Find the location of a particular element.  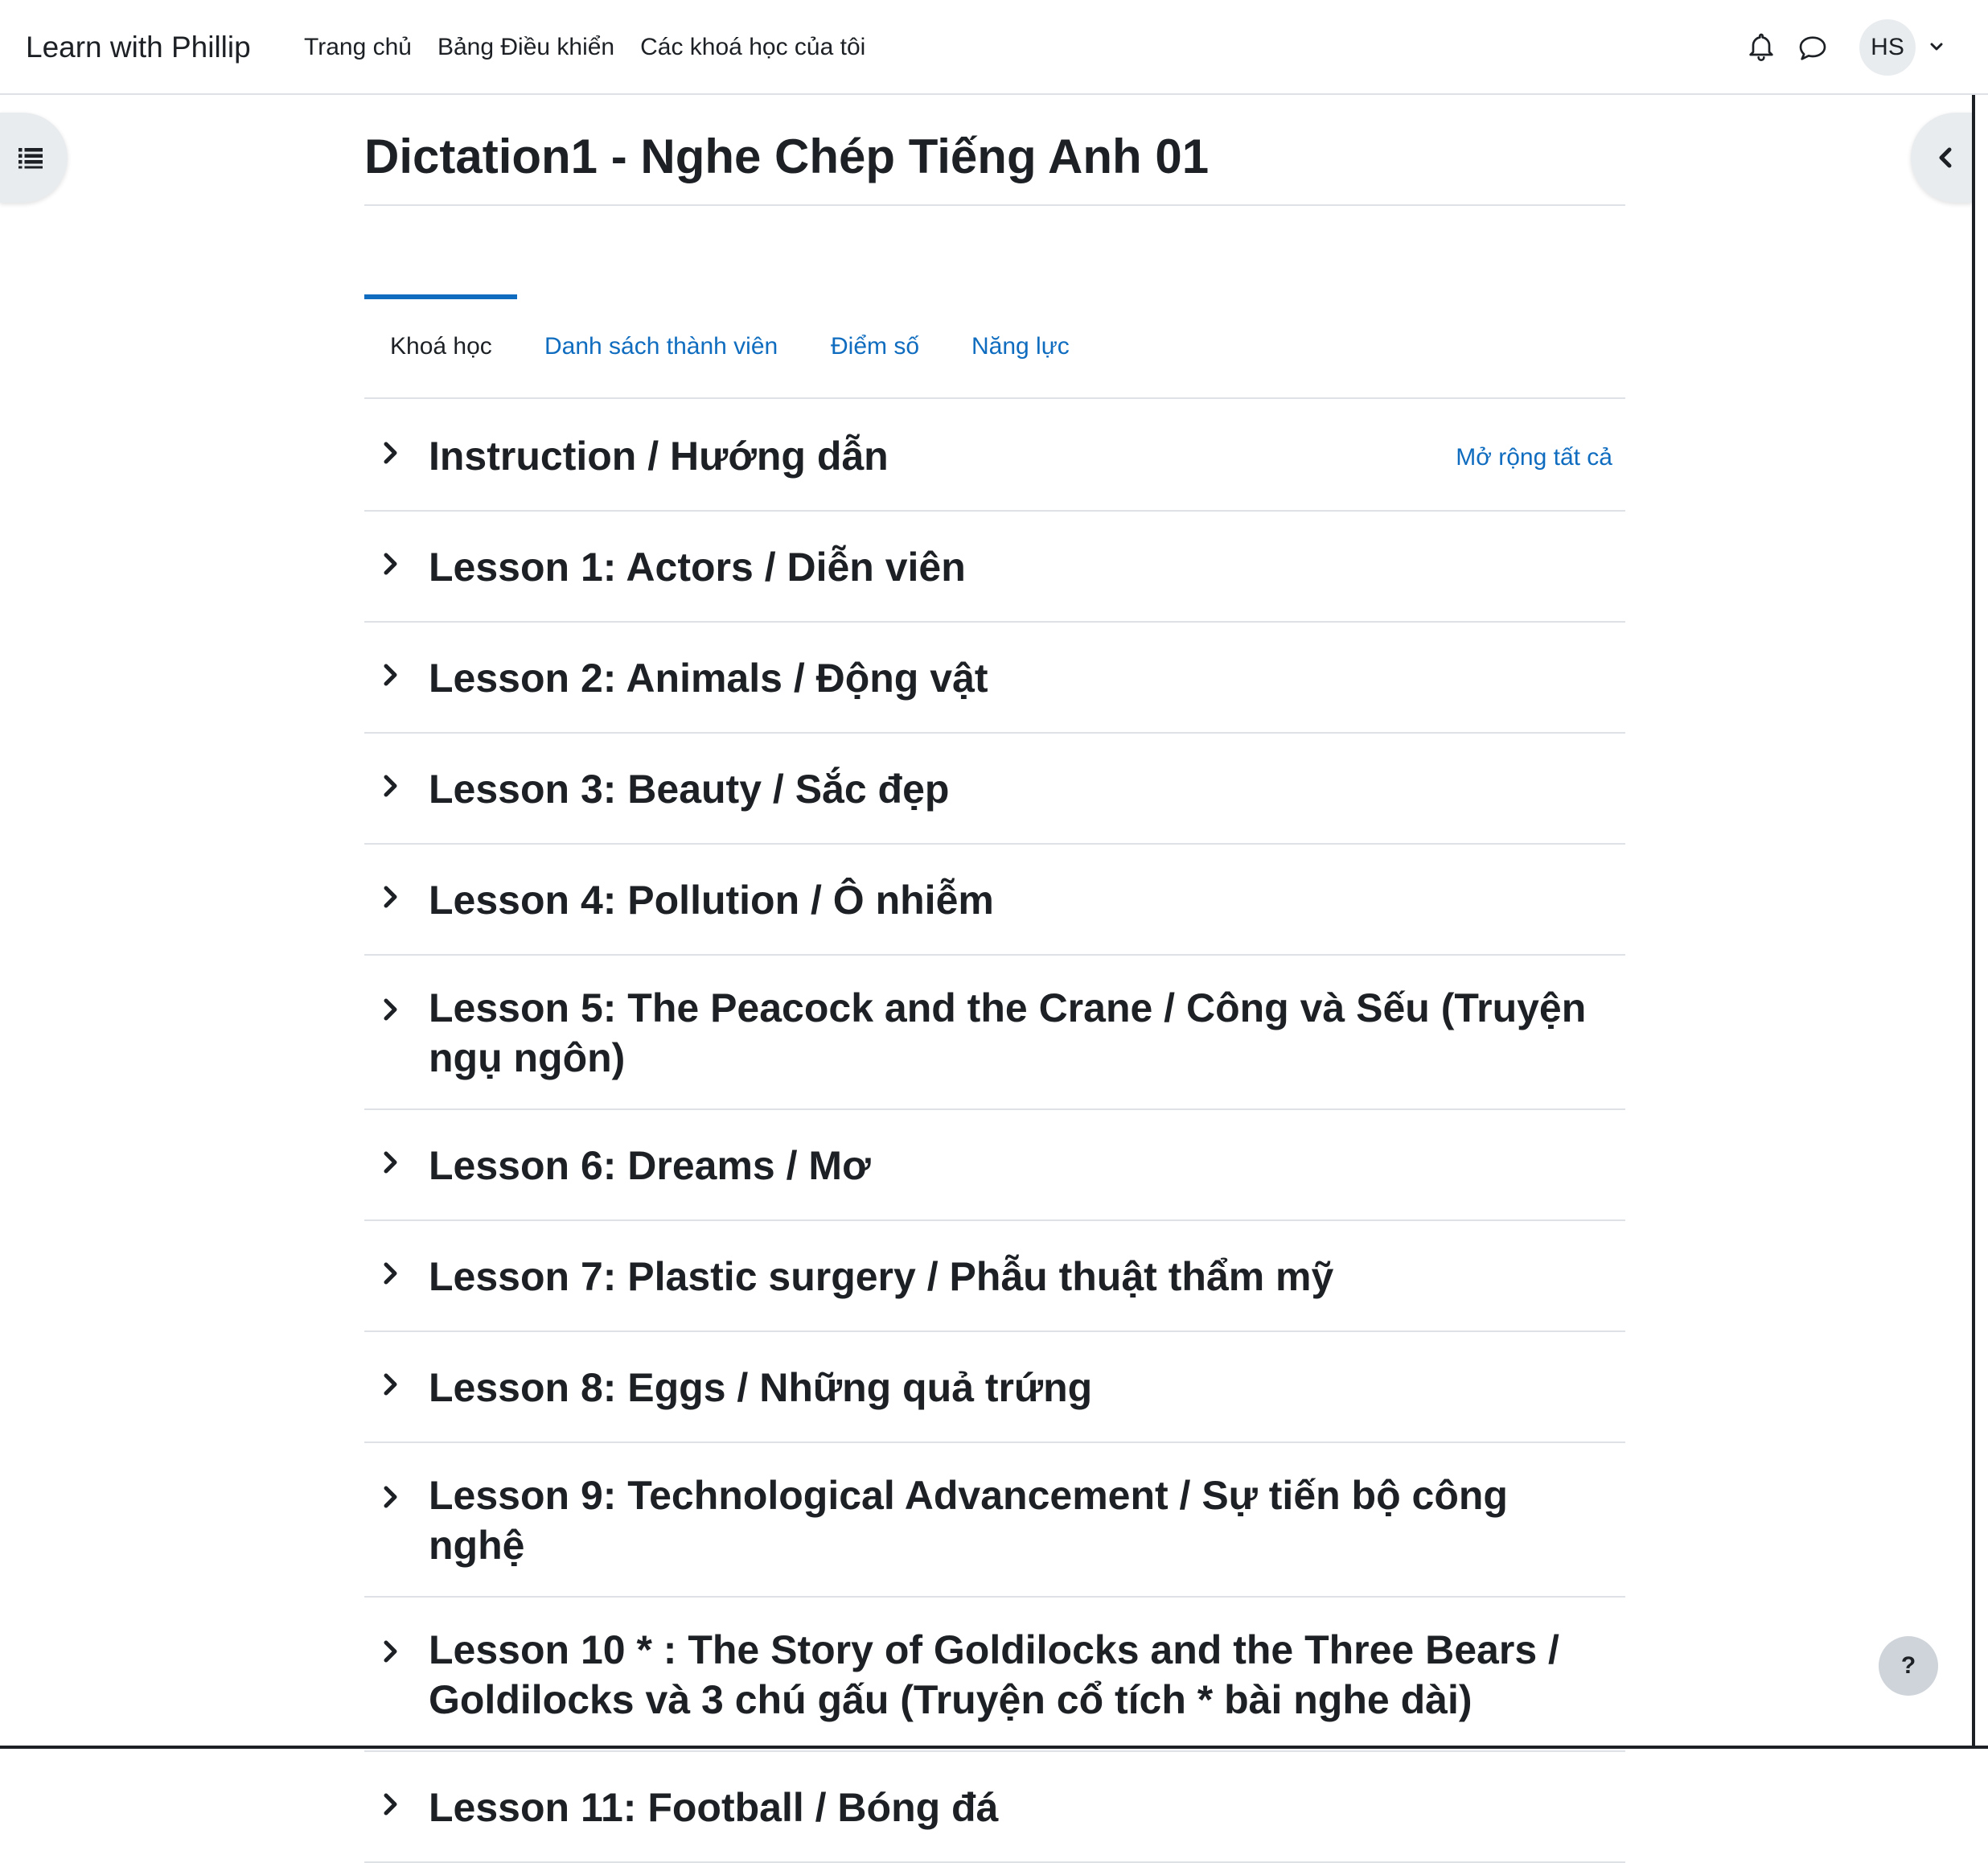

block-drawer-toggle is located at coordinates (1941, 158).